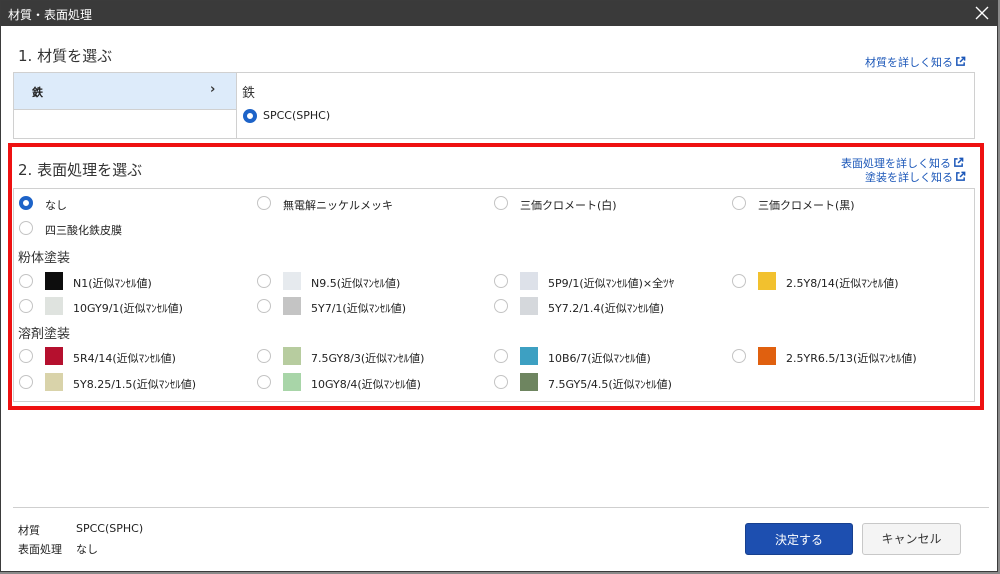 The height and width of the screenshot is (574, 1000). I want to click on surface-label-black-oxide: 四三酸化鉄皮膜, so click(83, 230).